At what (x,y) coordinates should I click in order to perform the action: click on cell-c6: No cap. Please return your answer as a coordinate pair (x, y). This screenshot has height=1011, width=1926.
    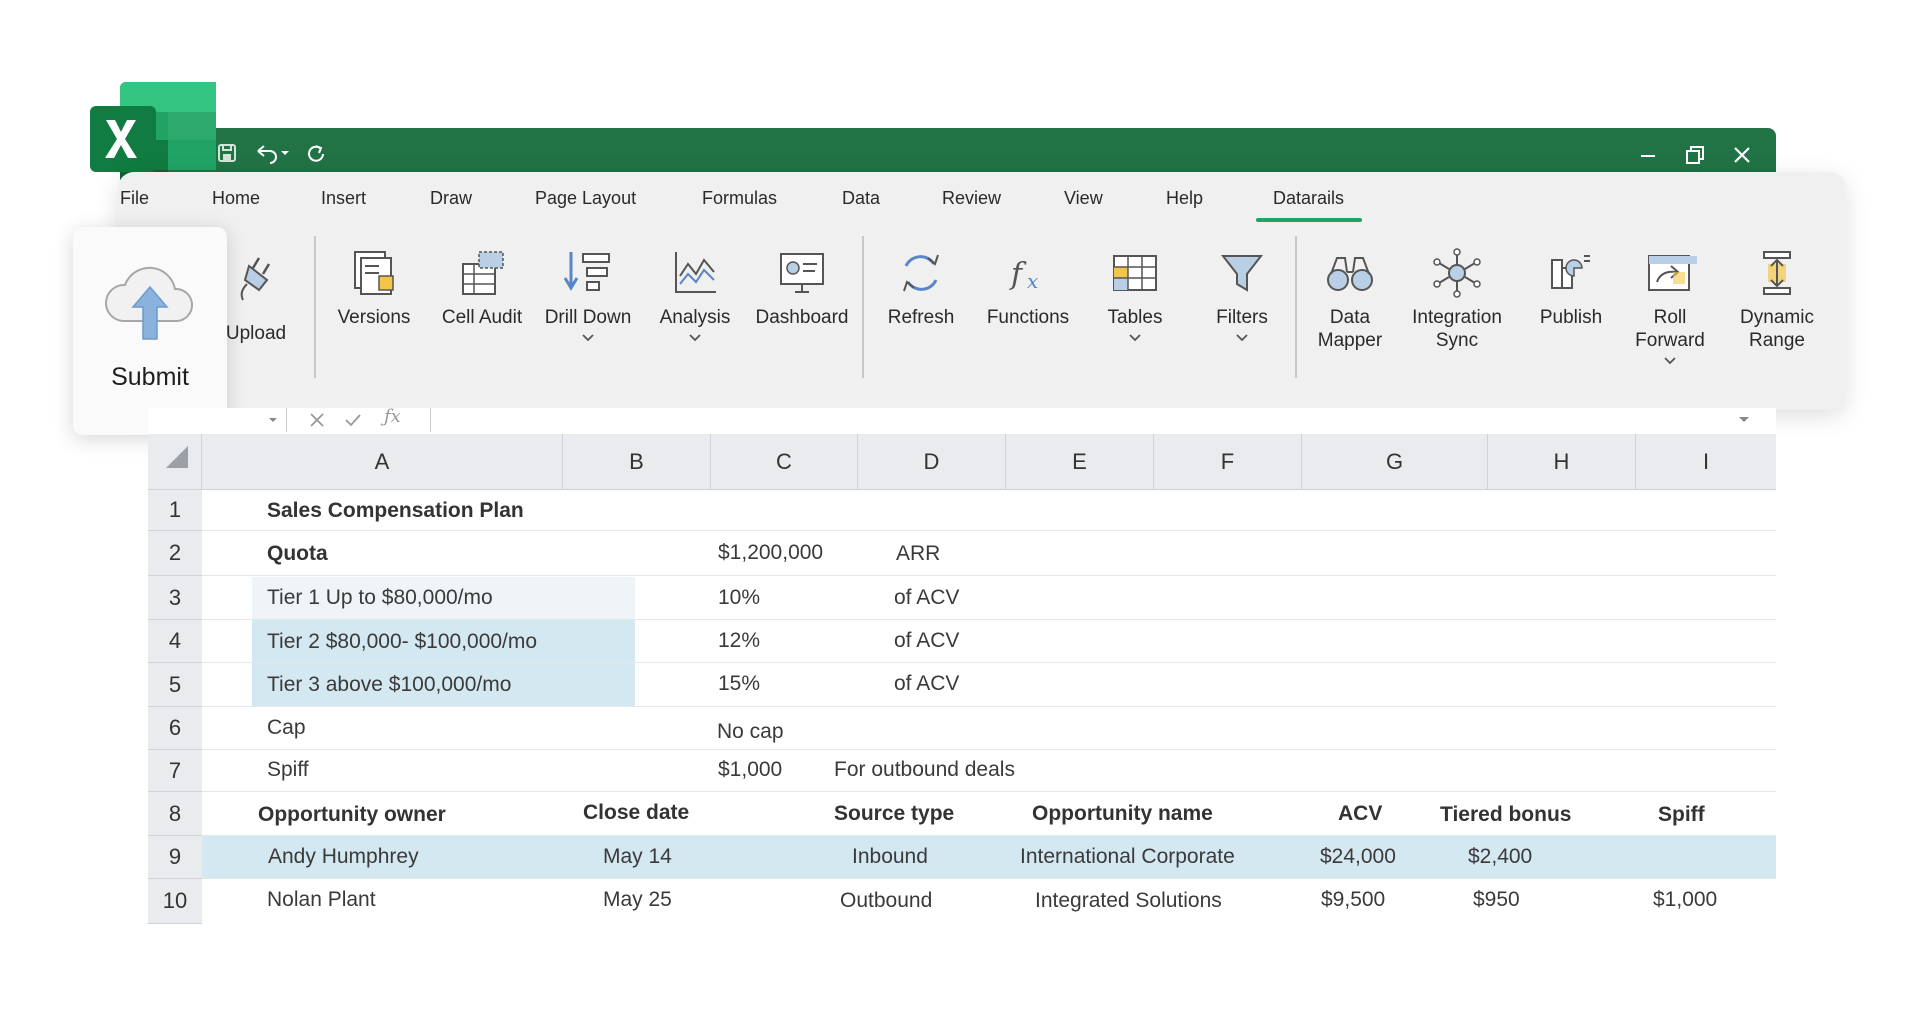
    Looking at the image, I should click on (750, 732).